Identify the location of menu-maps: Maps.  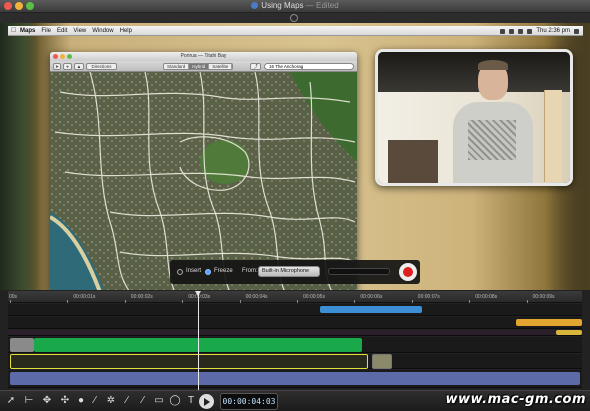
(27, 31).